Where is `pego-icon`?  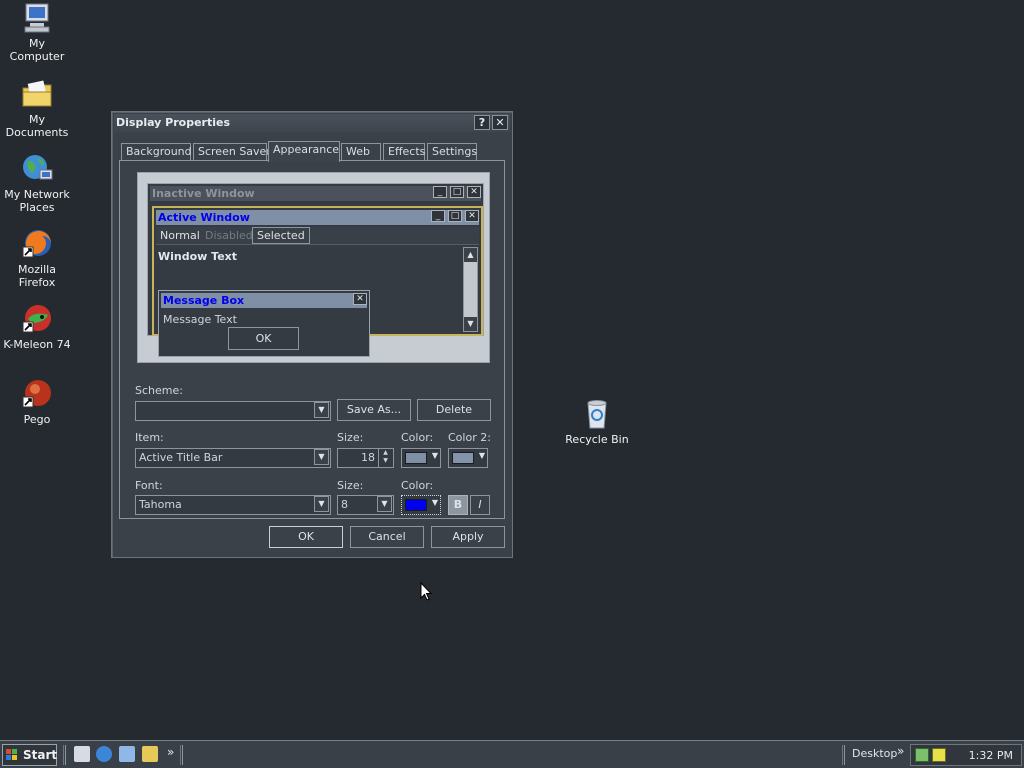 pego-icon is located at coordinates (37, 394).